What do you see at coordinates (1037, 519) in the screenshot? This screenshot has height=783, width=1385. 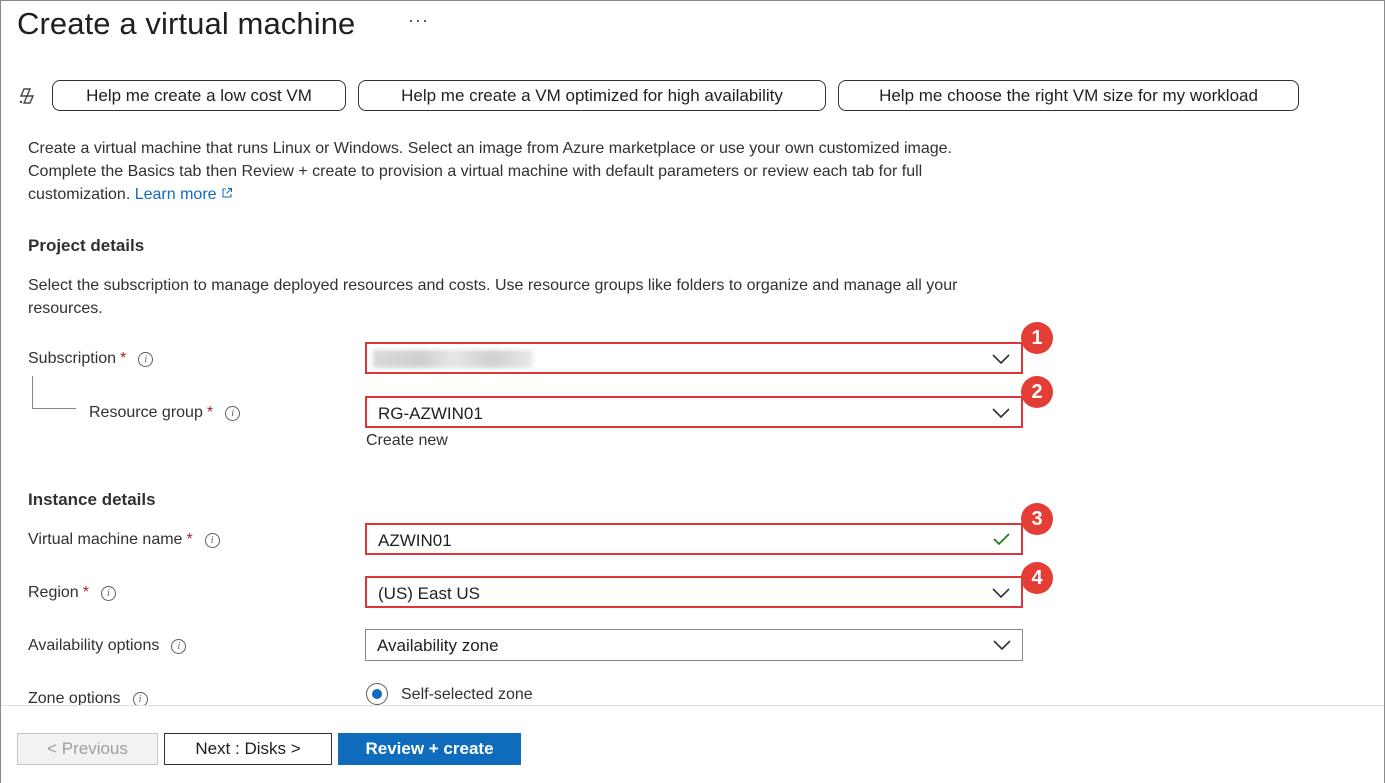 I see `annotation-badge-3: 3` at bounding box center [1037, 519].